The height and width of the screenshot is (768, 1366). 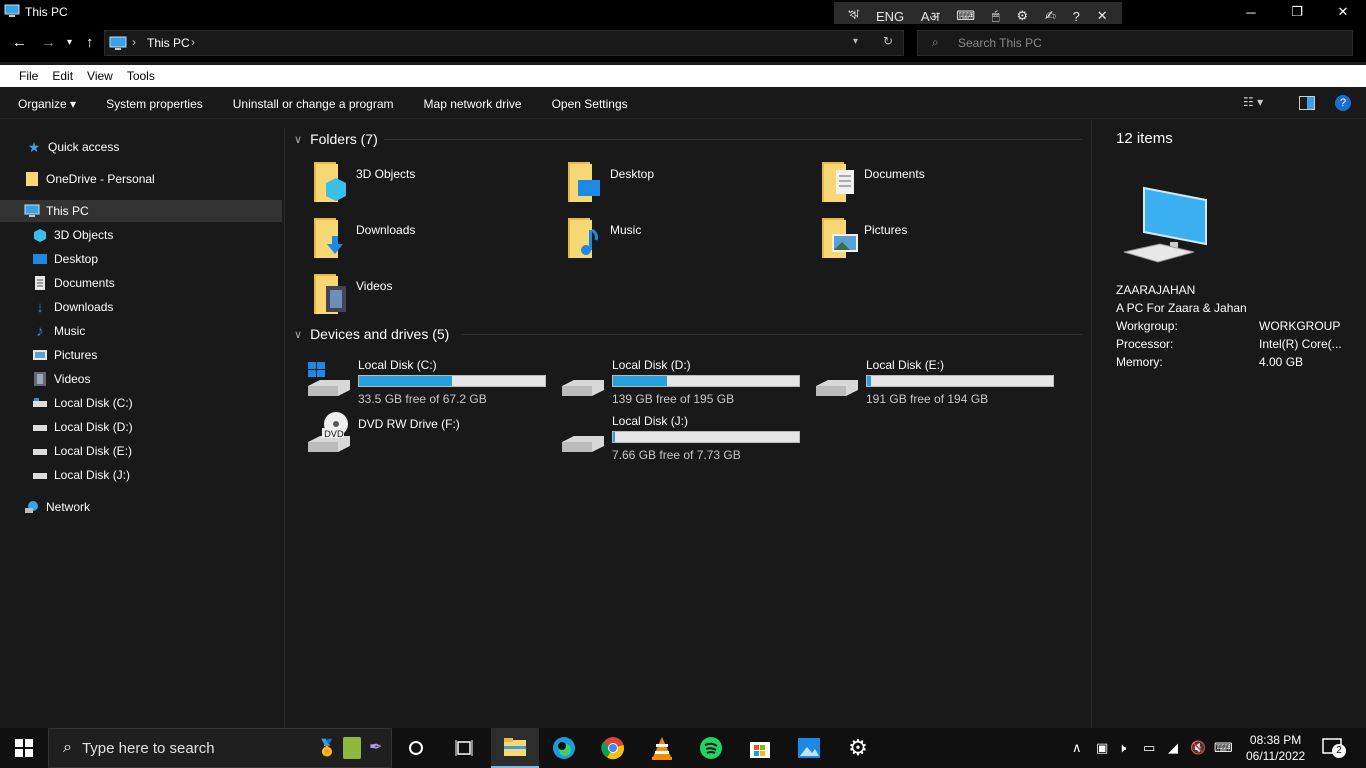 I want to click on nav-music: ♪ Music, so click(x=141, y=331).